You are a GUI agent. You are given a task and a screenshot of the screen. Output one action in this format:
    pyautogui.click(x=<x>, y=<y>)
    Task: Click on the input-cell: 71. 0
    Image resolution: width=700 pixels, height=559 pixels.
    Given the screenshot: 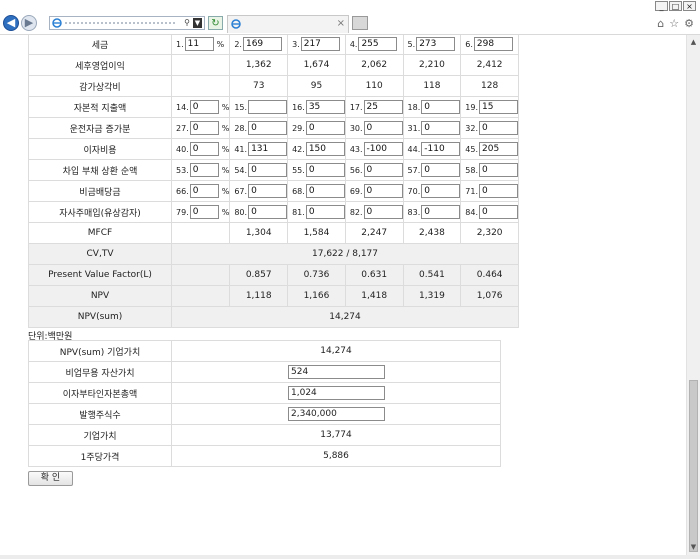 What is the action you would take?
    pyautogui.click(x=490, y=191)
    